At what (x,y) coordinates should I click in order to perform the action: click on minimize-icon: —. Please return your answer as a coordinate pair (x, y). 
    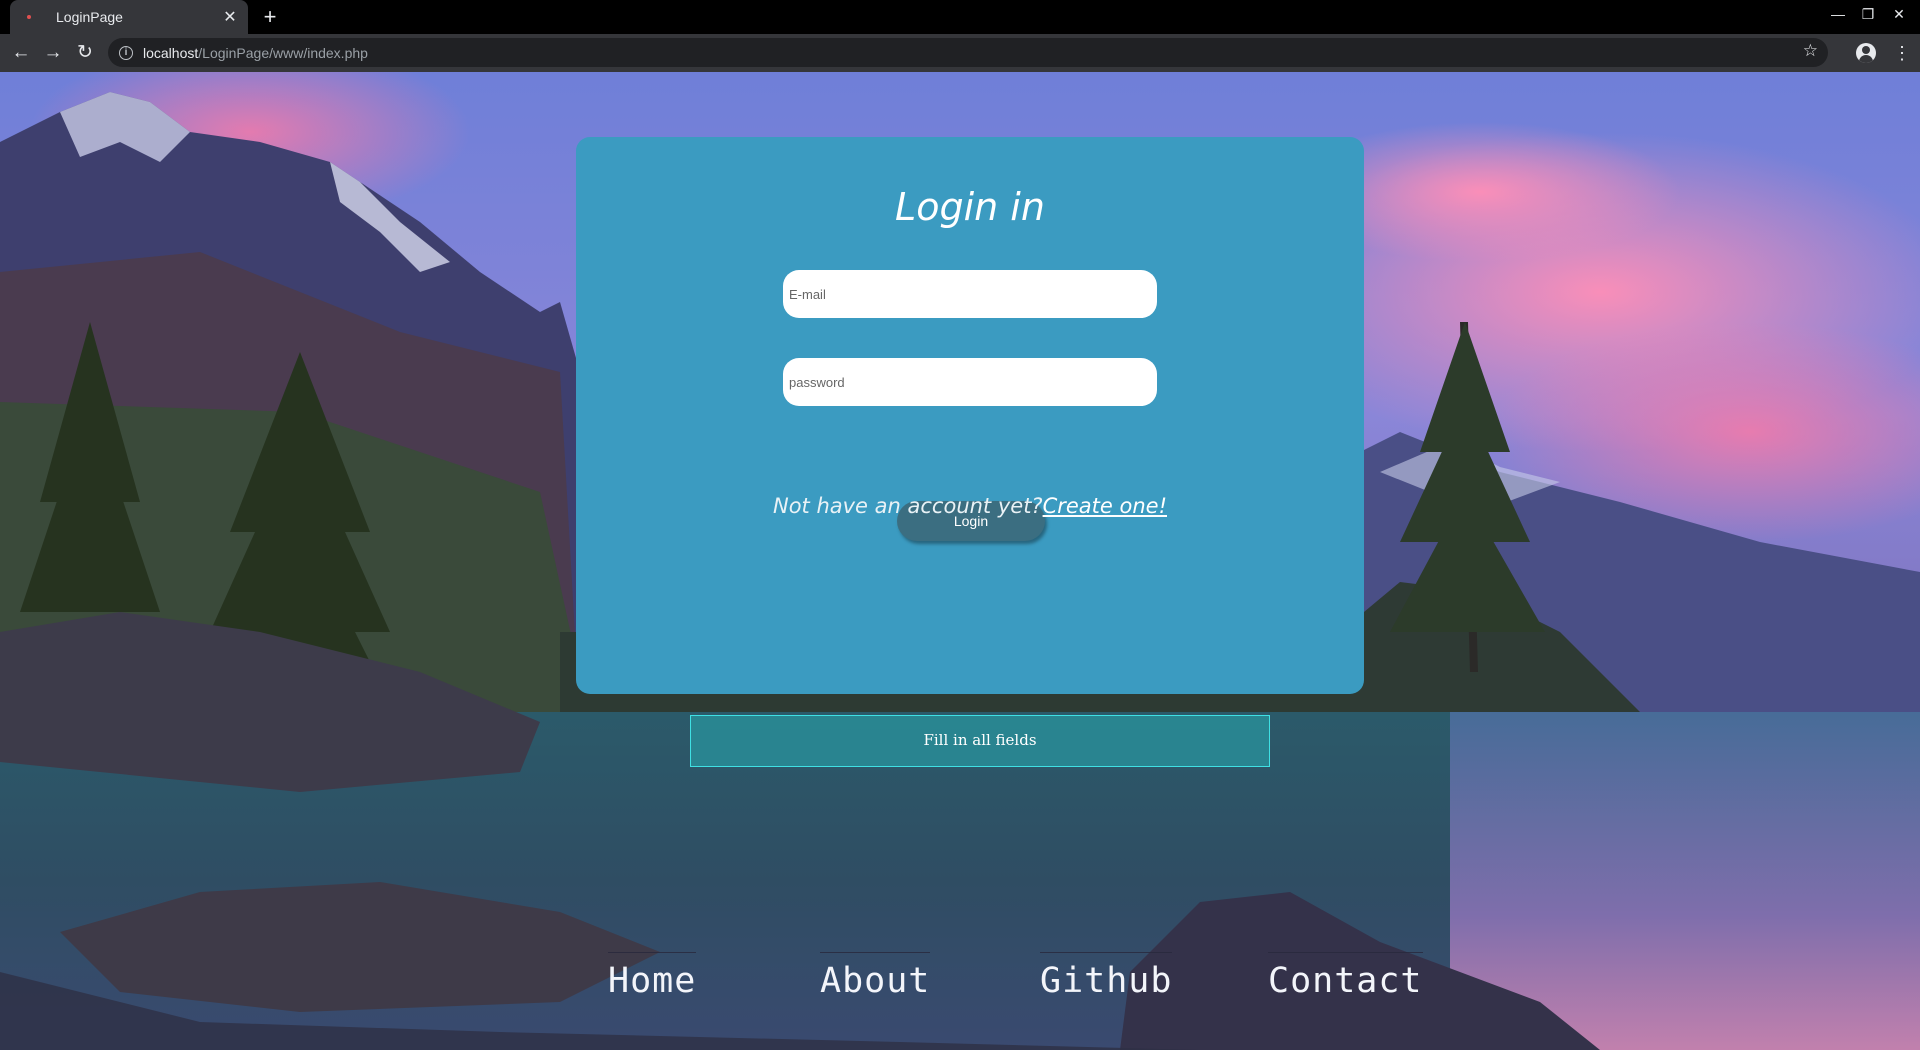
    Looking at the image, I should click on (1838, 14).